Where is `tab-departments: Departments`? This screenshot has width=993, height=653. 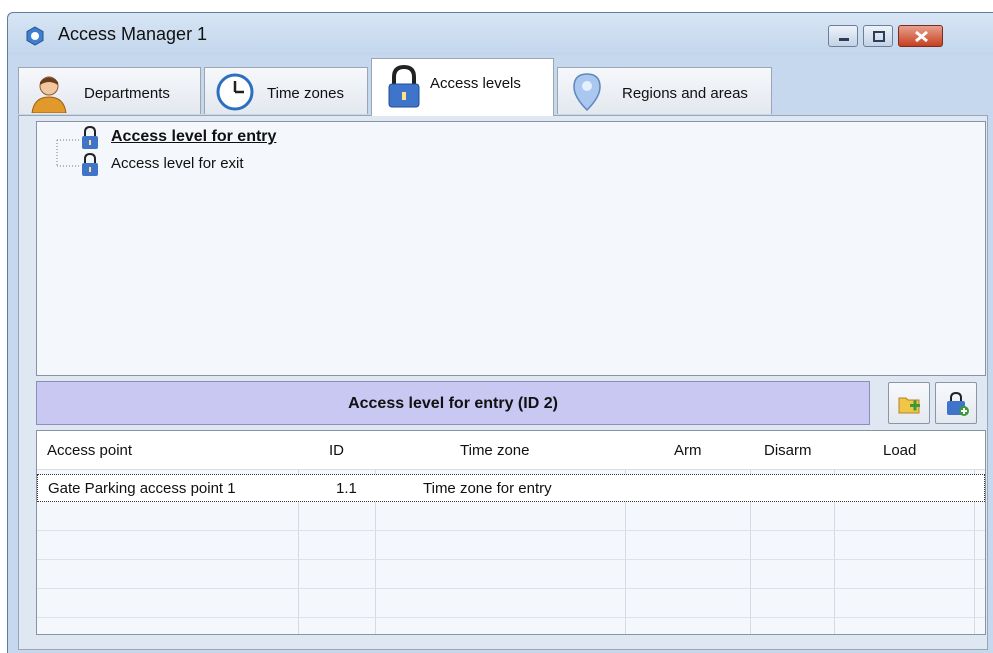
tab-departments: Departments is located at coordinates (109, 90).